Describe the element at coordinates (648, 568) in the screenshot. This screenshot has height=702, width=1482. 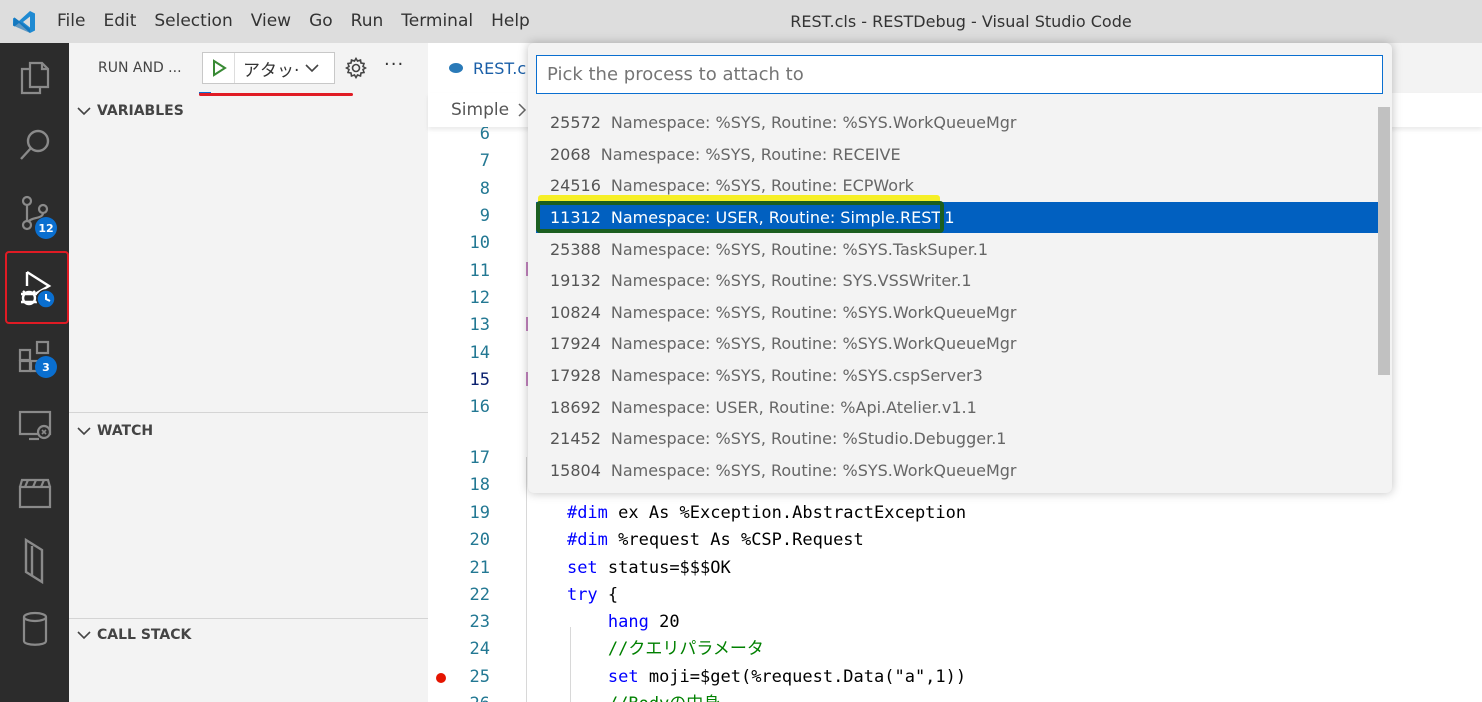
I see `code-text: set status=$$$OK` at that location.